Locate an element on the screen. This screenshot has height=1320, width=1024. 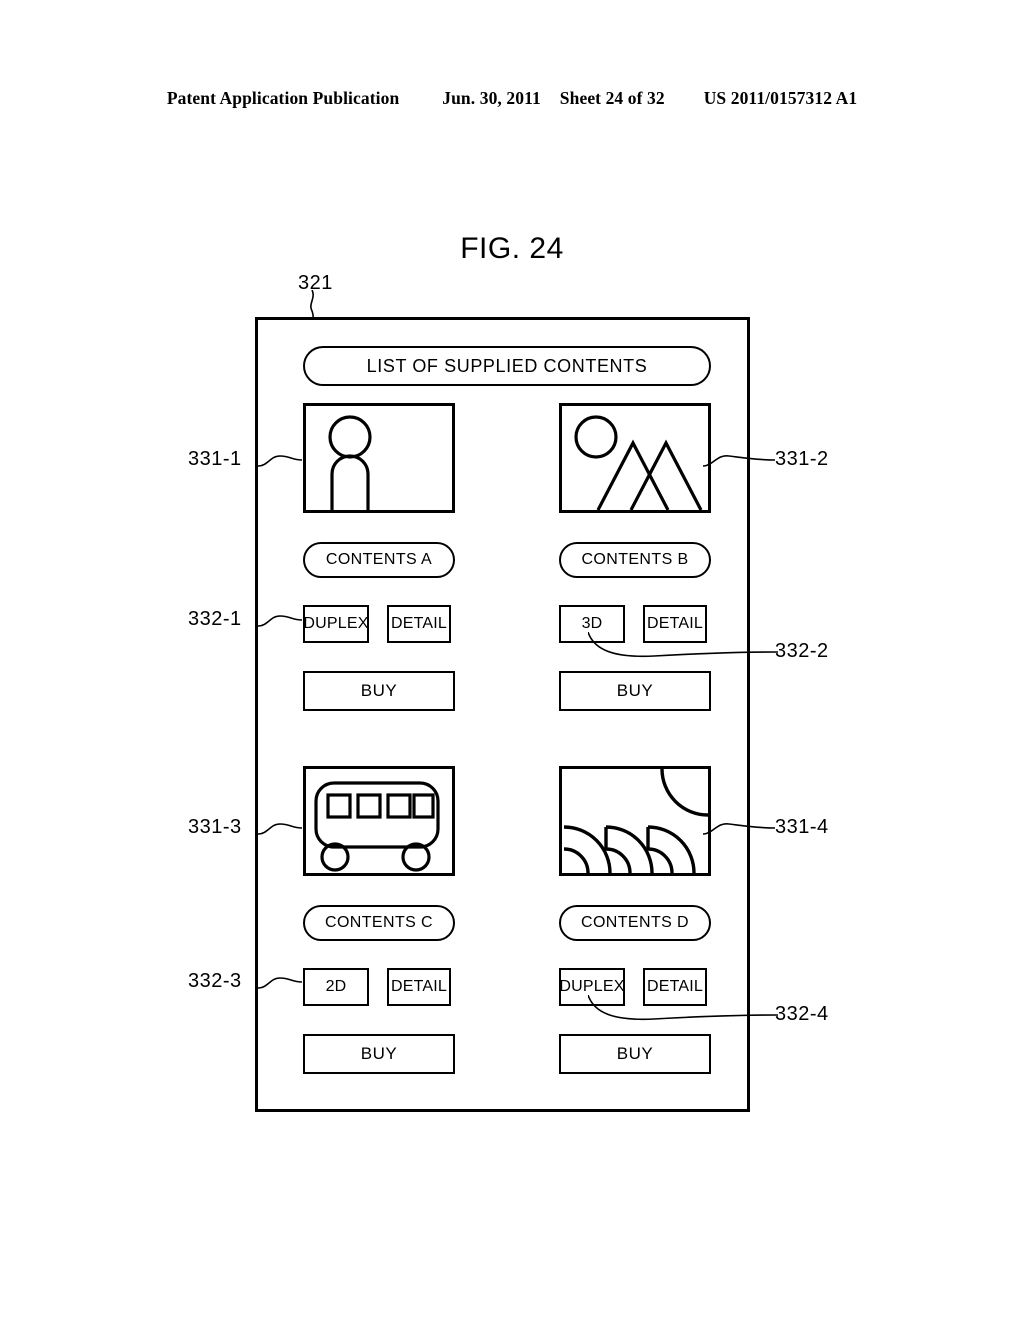
list-title-bar: LIST OF SUPPLIED CONTENTS is located at coordinates (507, 366).